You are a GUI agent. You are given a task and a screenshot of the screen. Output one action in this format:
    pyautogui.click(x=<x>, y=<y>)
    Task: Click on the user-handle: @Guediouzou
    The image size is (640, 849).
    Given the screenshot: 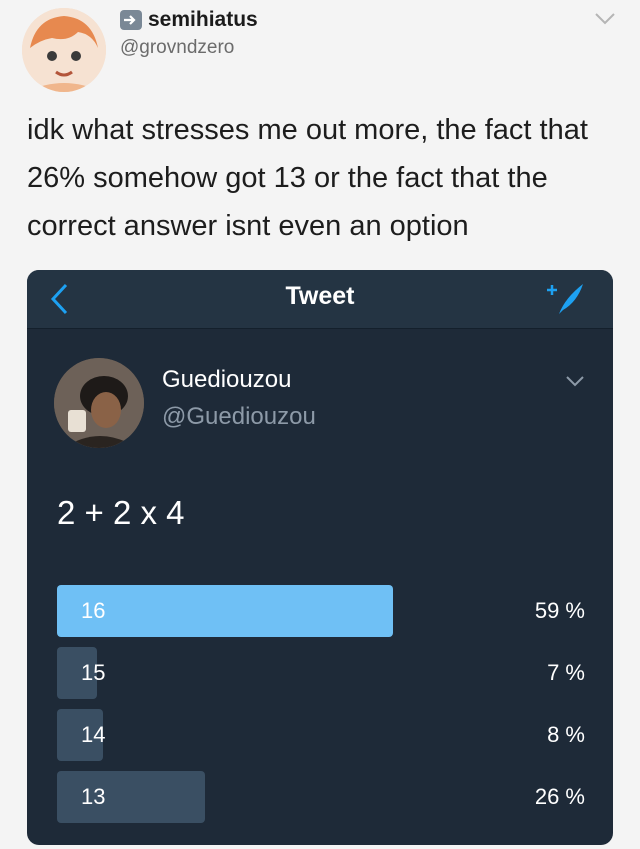 What is the action you would take?
    pyautogui.click(x=239, y=417)
    